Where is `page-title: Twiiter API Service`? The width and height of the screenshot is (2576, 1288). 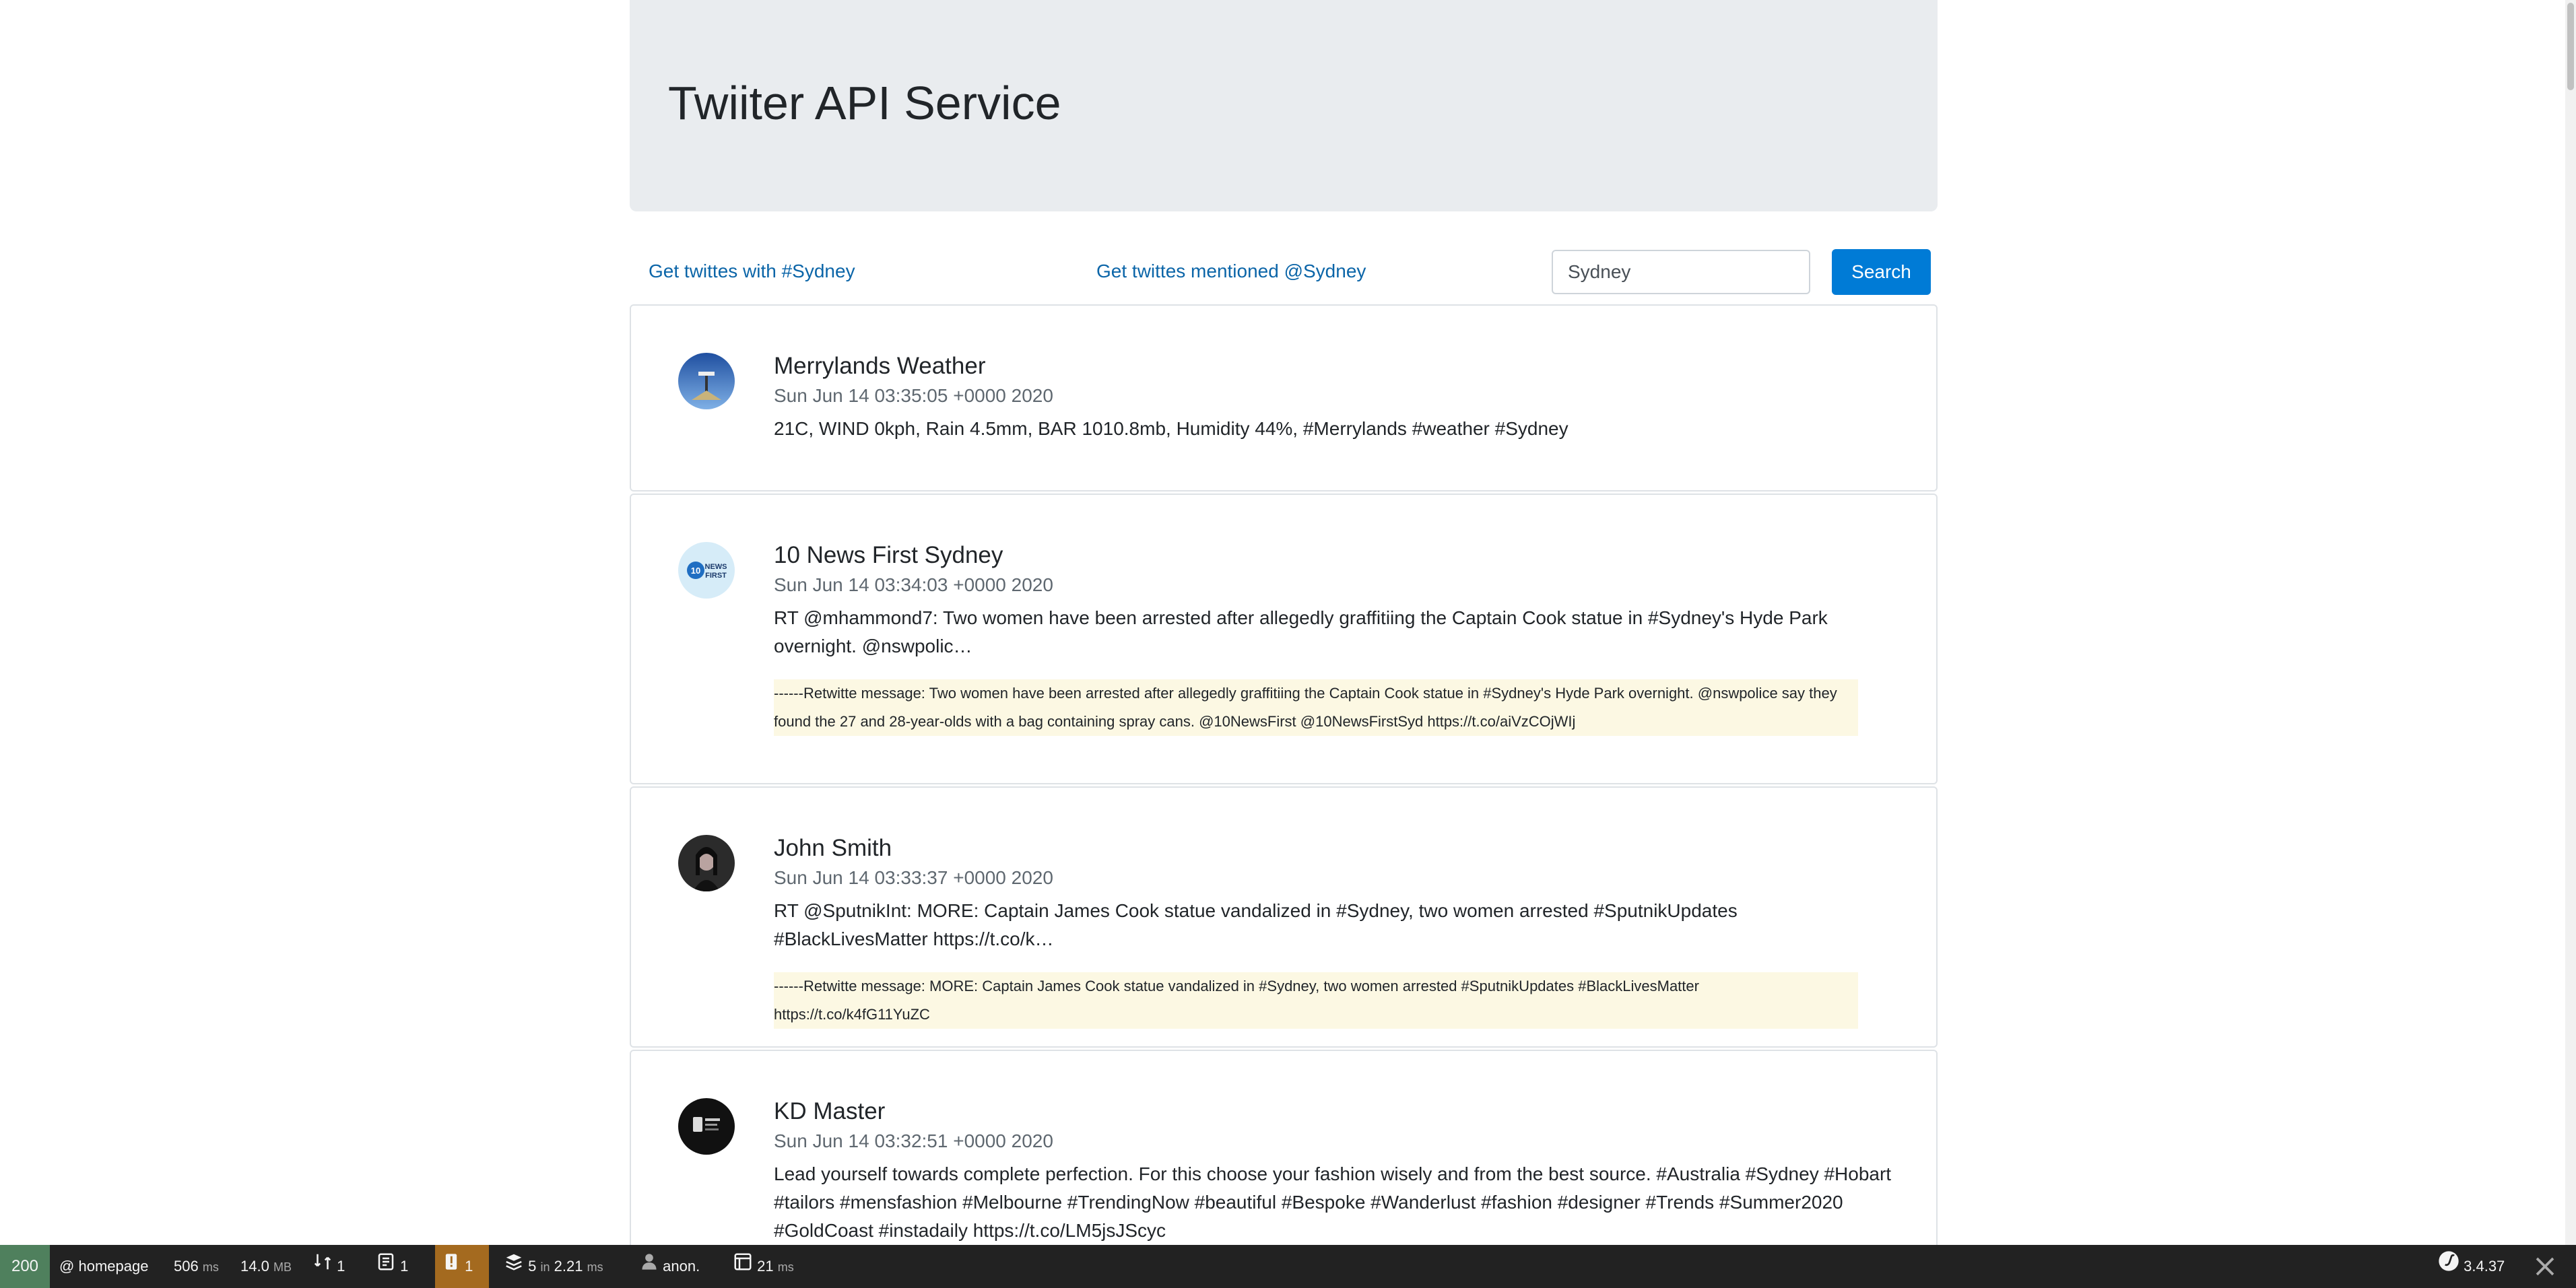 page-title: Twiiter API Service is located at coordinates (864, 103).